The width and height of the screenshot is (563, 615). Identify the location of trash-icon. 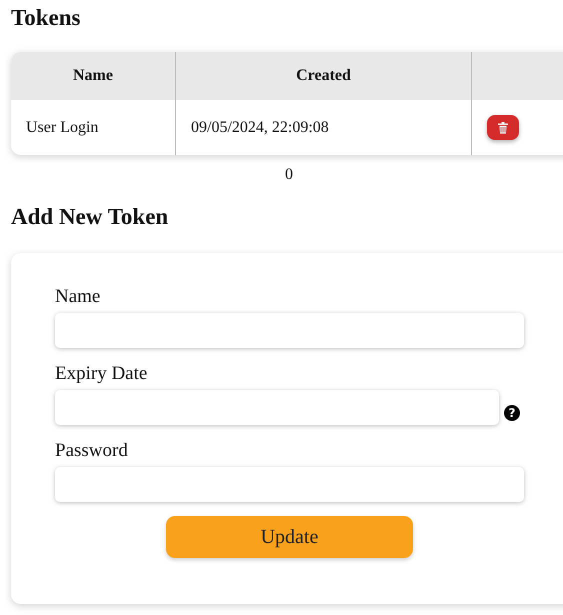
(503, 128).